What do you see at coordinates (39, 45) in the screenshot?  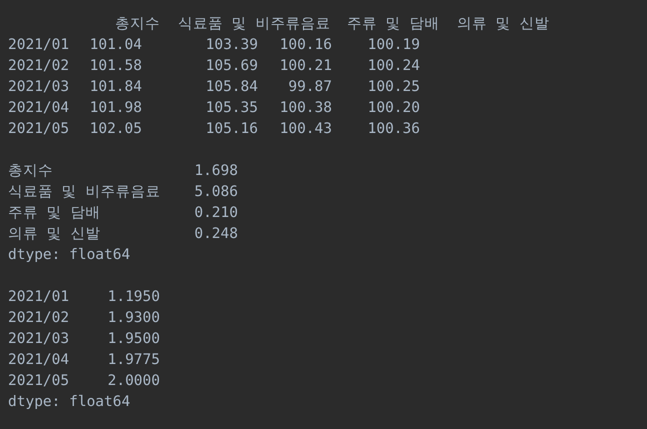 I see `row-index: 2021/01` at bounding box center [39, 45].